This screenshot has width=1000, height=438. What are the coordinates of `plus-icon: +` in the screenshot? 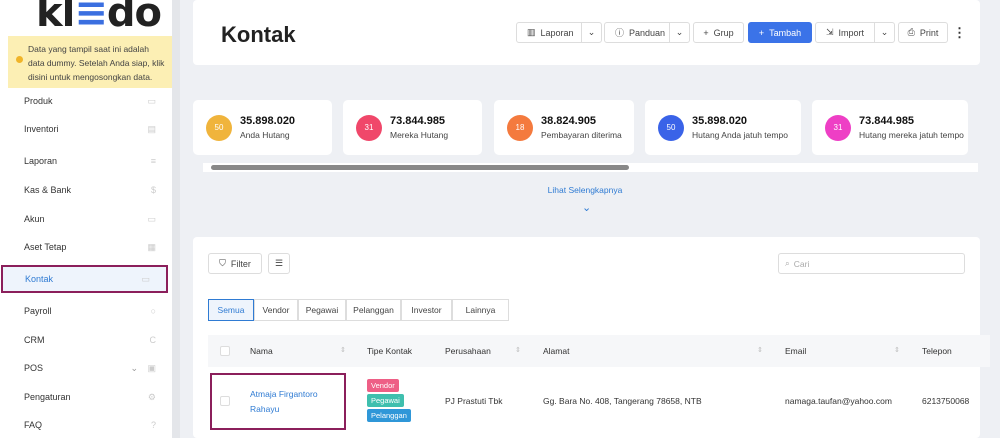 It's located at (761, 32).